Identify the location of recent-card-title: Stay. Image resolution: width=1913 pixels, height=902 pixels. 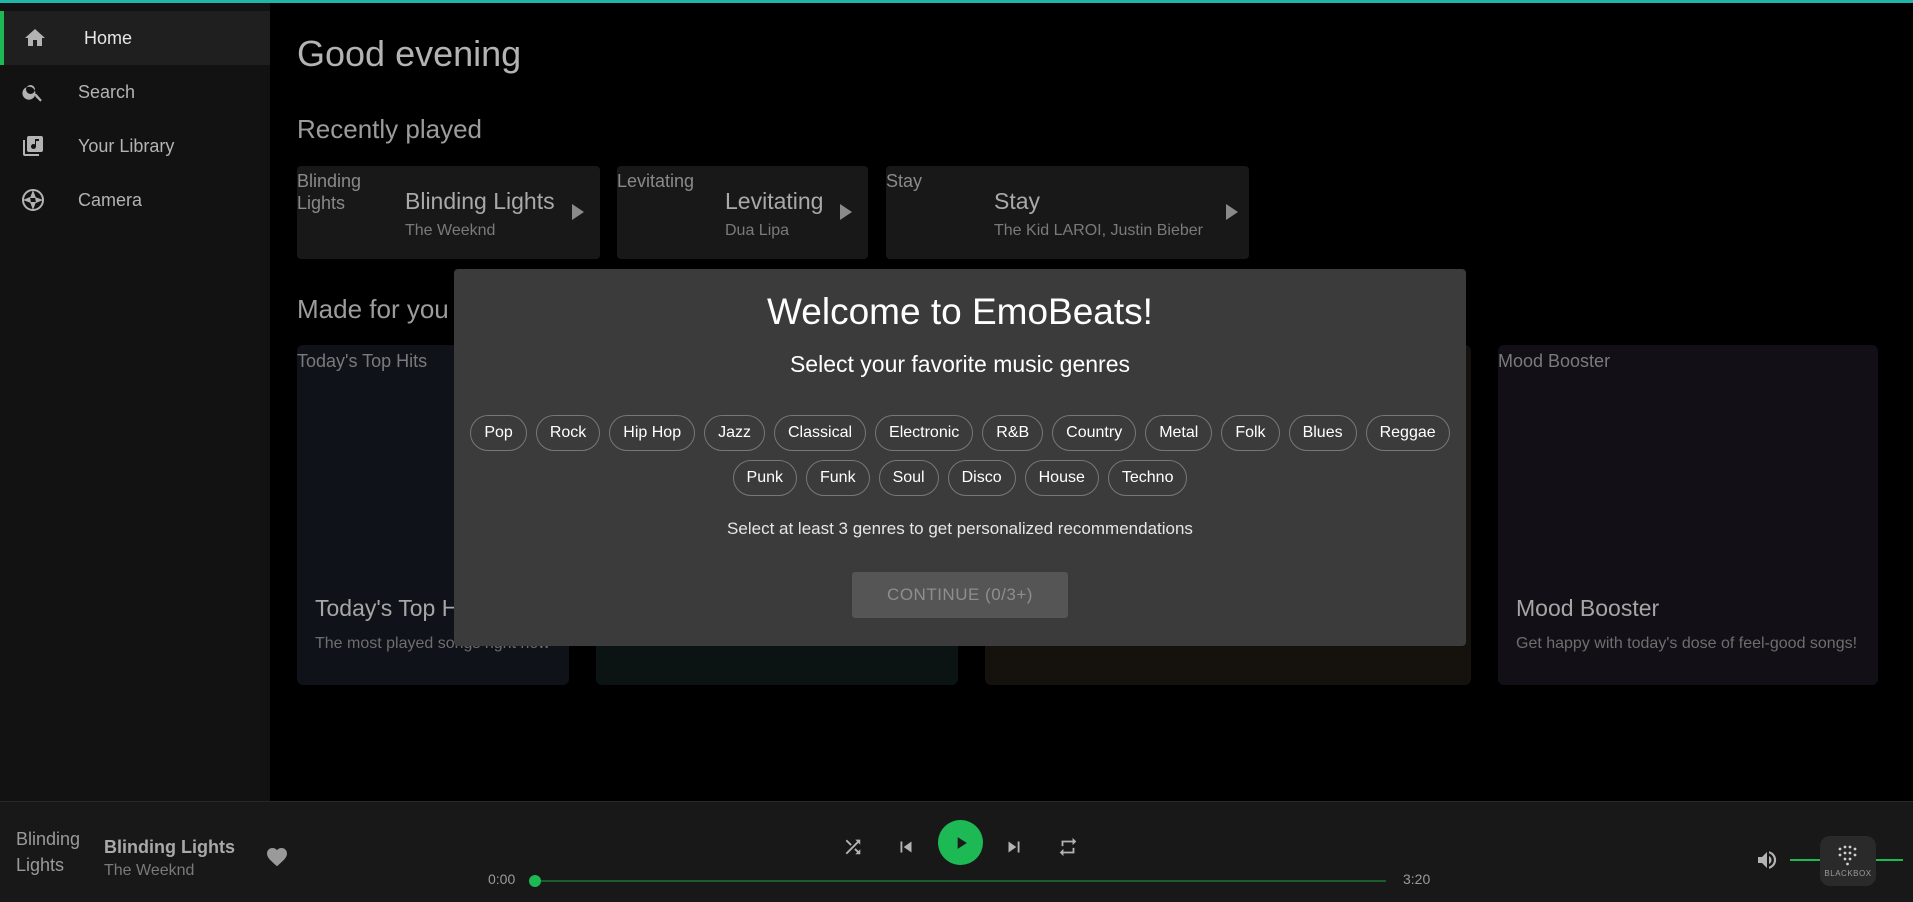
(1017, 201).